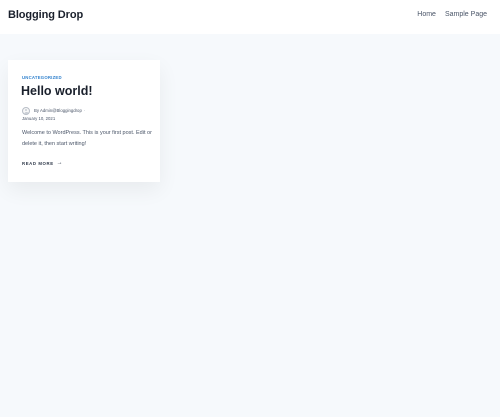 This screenshot has height=417, width=500. I want to click on post-category-link: UNCATEGORIZED, so click(42, 77).